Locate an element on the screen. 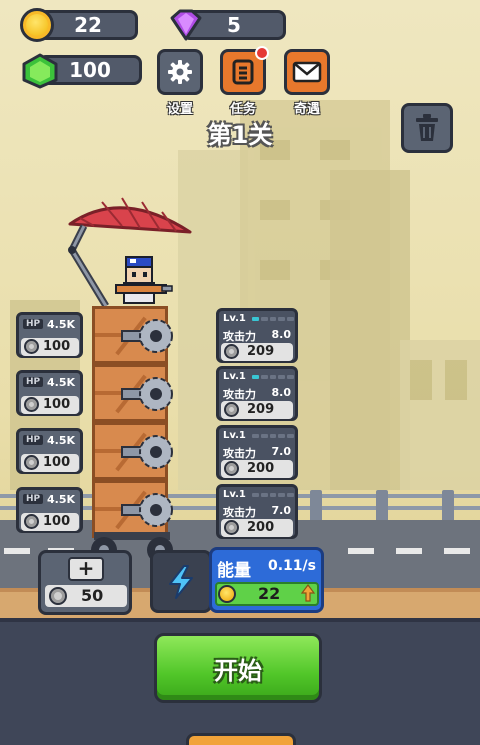 This screenshot has width=480, height=745. mail-icon is located at coordinates (307, 72).